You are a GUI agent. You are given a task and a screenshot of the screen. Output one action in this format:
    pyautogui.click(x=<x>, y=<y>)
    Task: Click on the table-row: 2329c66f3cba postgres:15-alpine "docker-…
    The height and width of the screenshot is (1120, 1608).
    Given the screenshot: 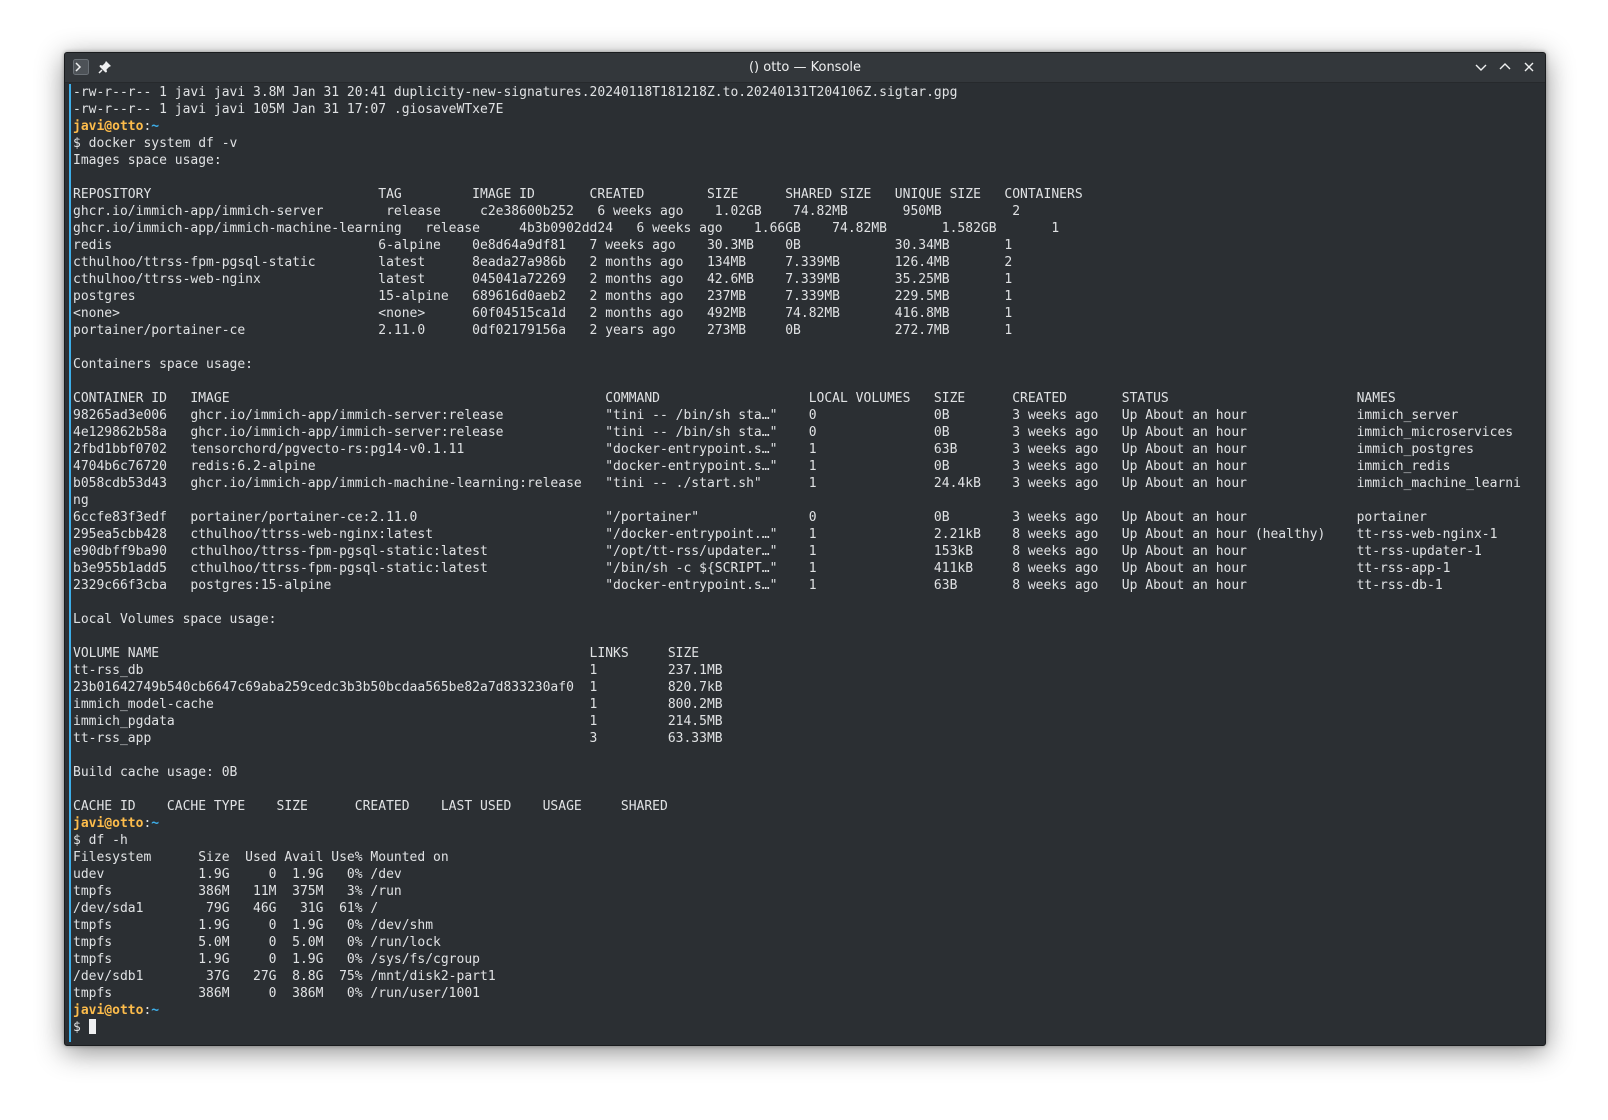 What is the action you would take?
    pyautogui.click(x=758, y=585)
    